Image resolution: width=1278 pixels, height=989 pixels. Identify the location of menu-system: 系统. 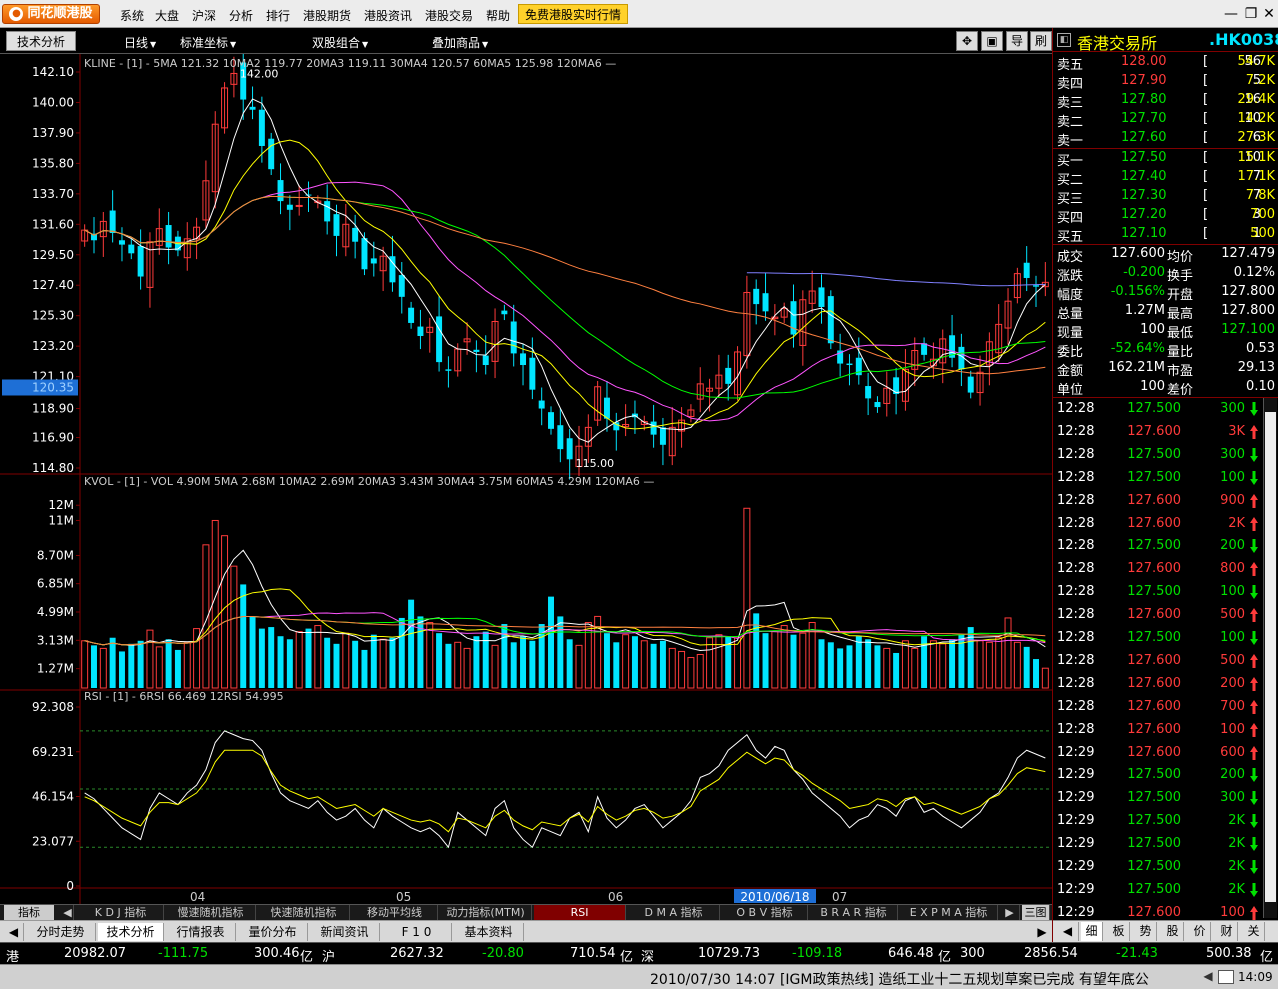
(132, 15).